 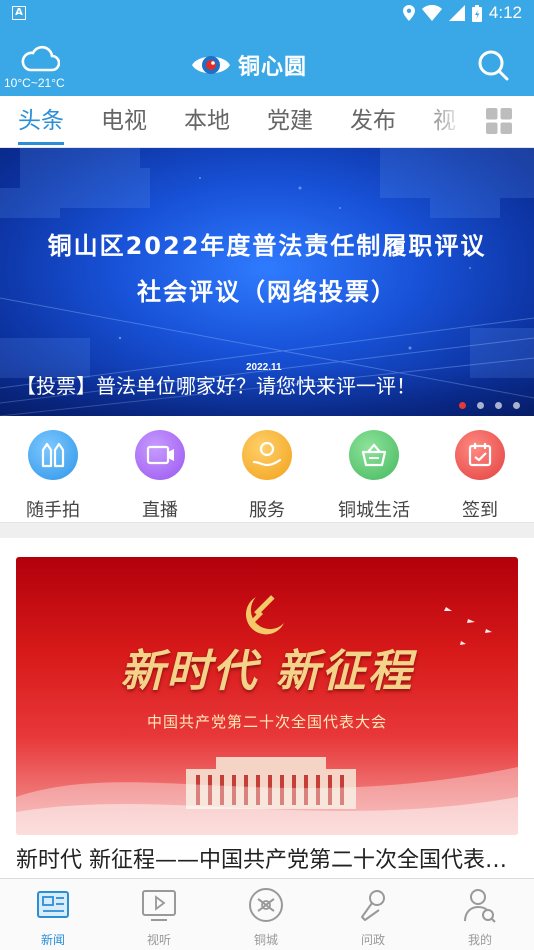 What do you see at coordinates (266, 905) in the screenshot?
I see `city-logo-icon` at bounding box center [266, 905].